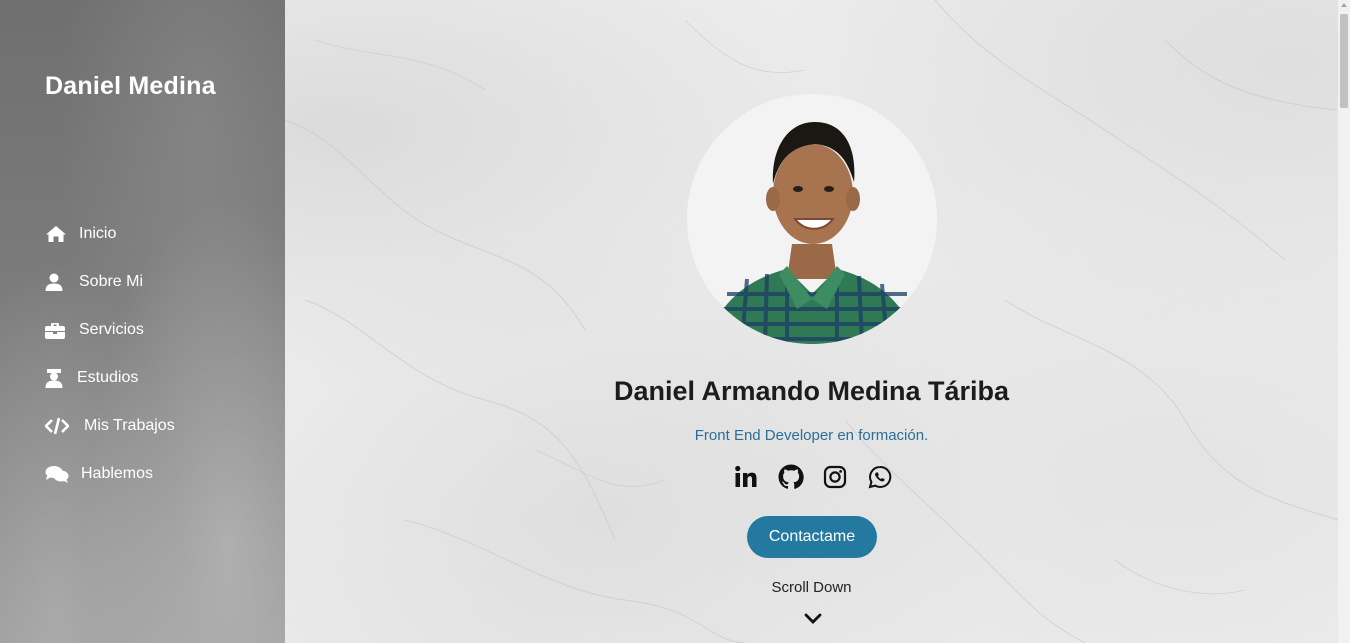  I want to click on sidebar-item-label: Sobre Mi, so click(111, 281).